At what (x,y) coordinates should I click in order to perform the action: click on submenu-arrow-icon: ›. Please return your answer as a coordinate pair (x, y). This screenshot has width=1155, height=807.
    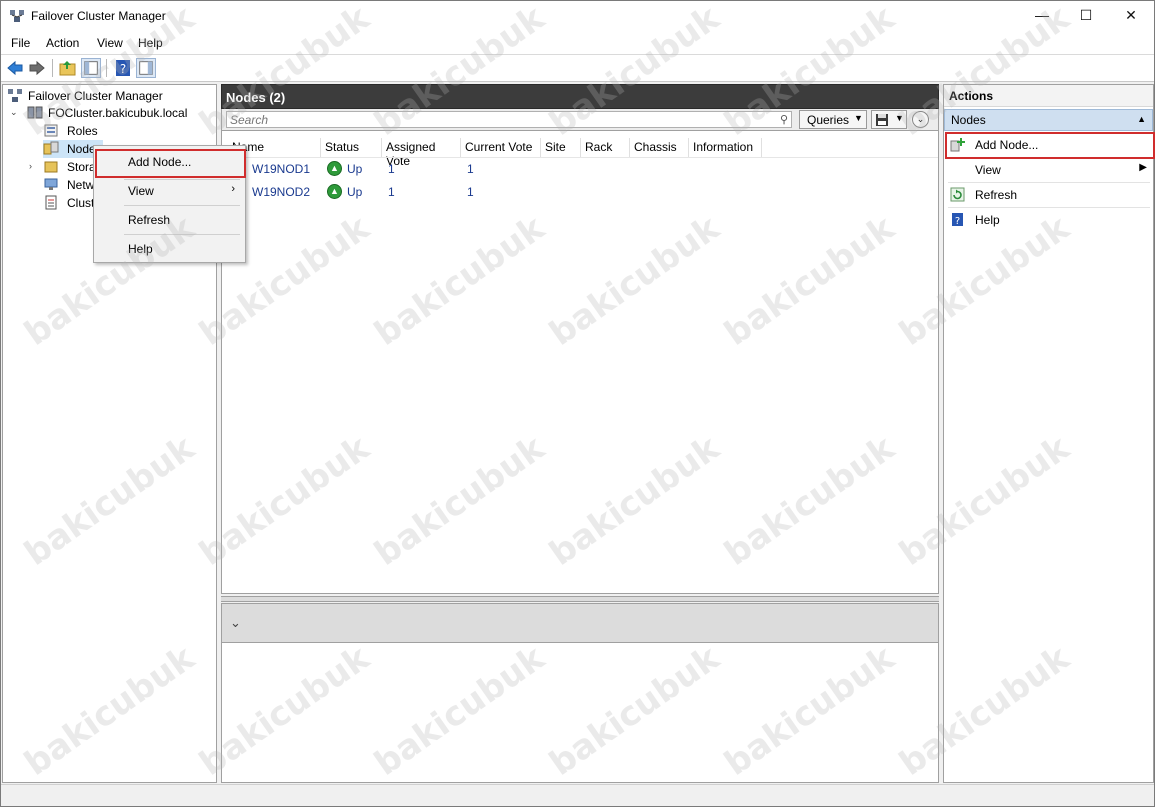
    Looking at the image, I should click on (233, 189).